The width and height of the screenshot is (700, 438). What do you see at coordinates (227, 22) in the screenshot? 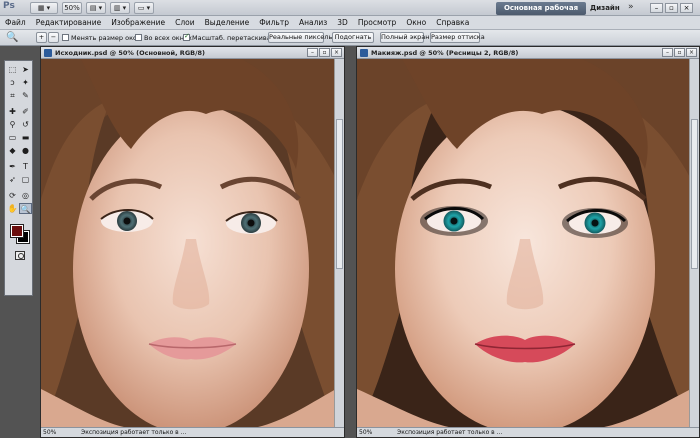
I see `menu-select: Выделение` at bounding box center [227, 22].